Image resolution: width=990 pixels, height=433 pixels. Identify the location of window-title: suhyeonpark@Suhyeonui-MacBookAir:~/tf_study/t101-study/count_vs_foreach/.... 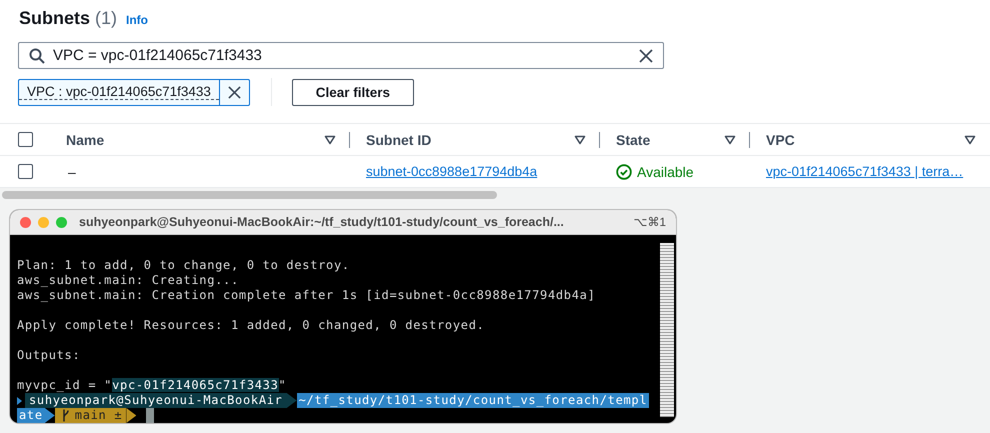
(322, 222).